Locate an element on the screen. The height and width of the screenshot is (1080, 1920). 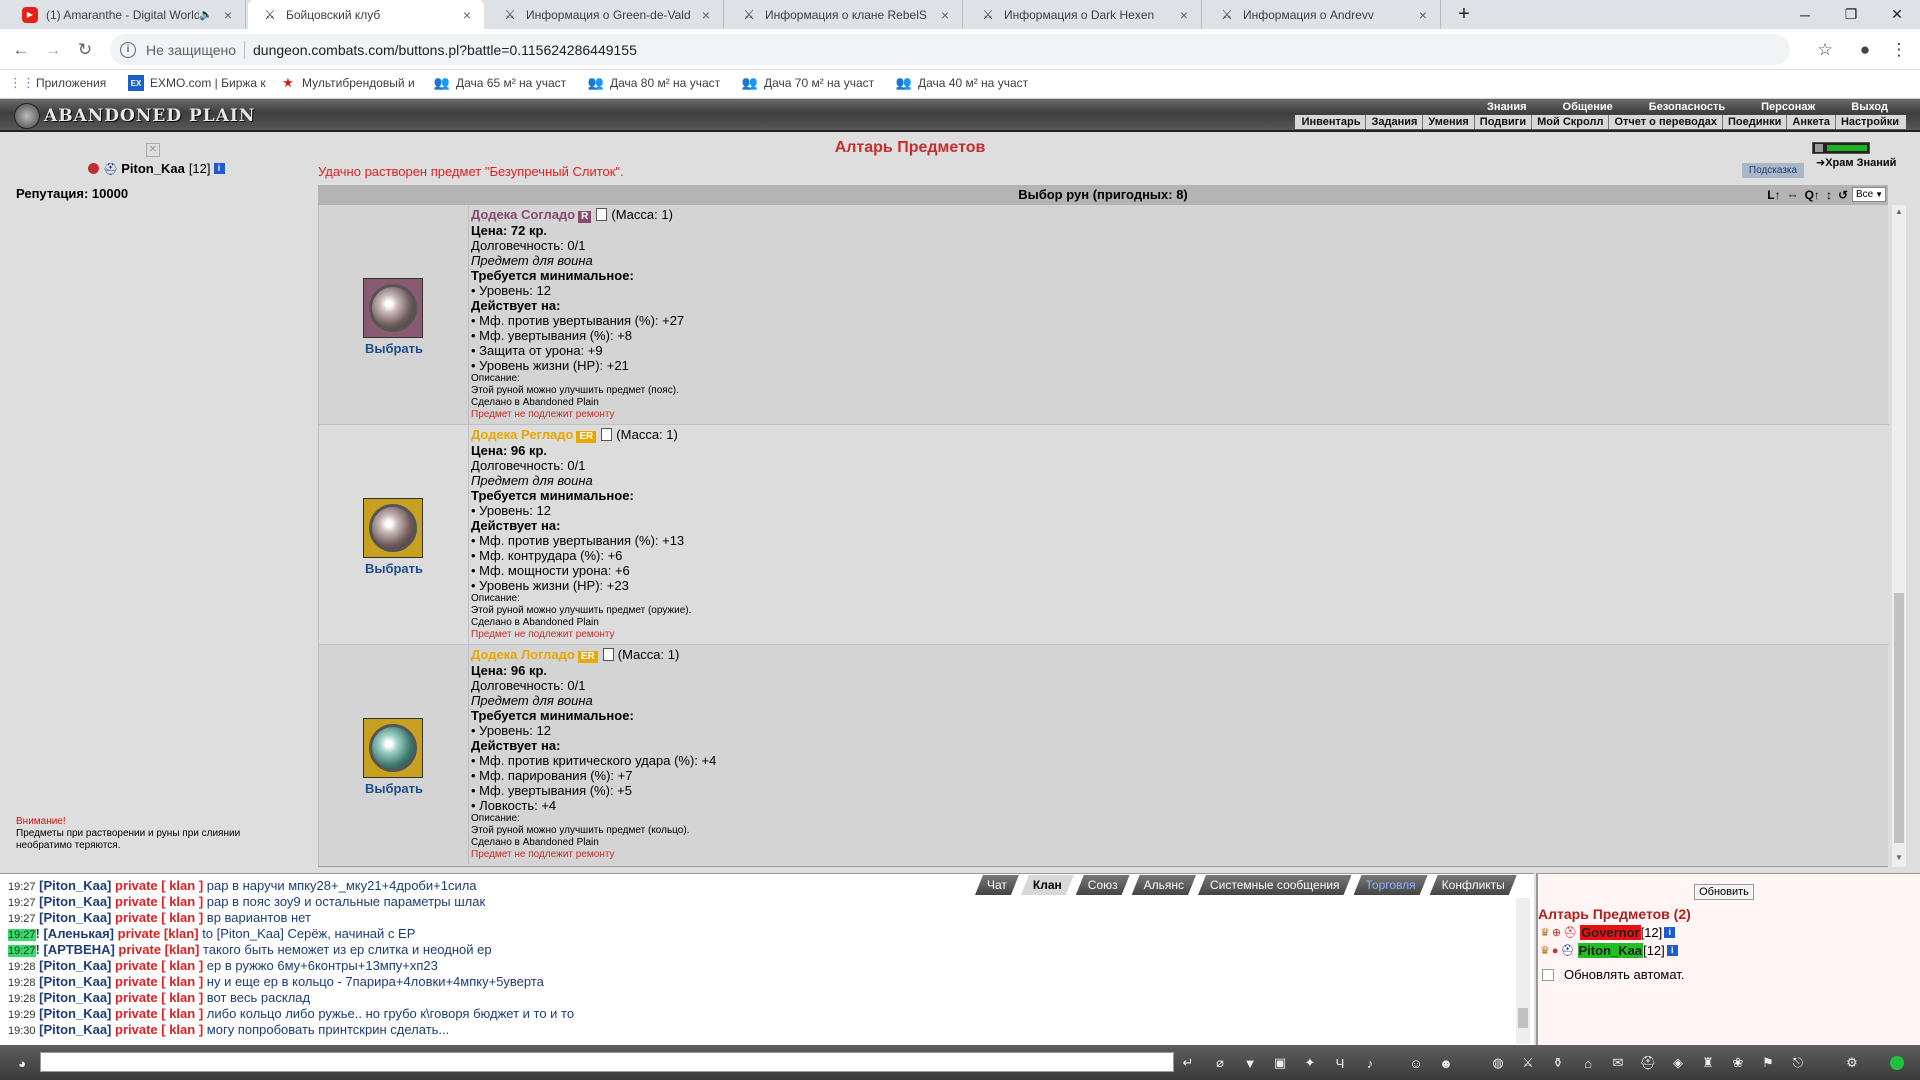
rune-name: Додека Регладо is located at coordinates (522, 434).